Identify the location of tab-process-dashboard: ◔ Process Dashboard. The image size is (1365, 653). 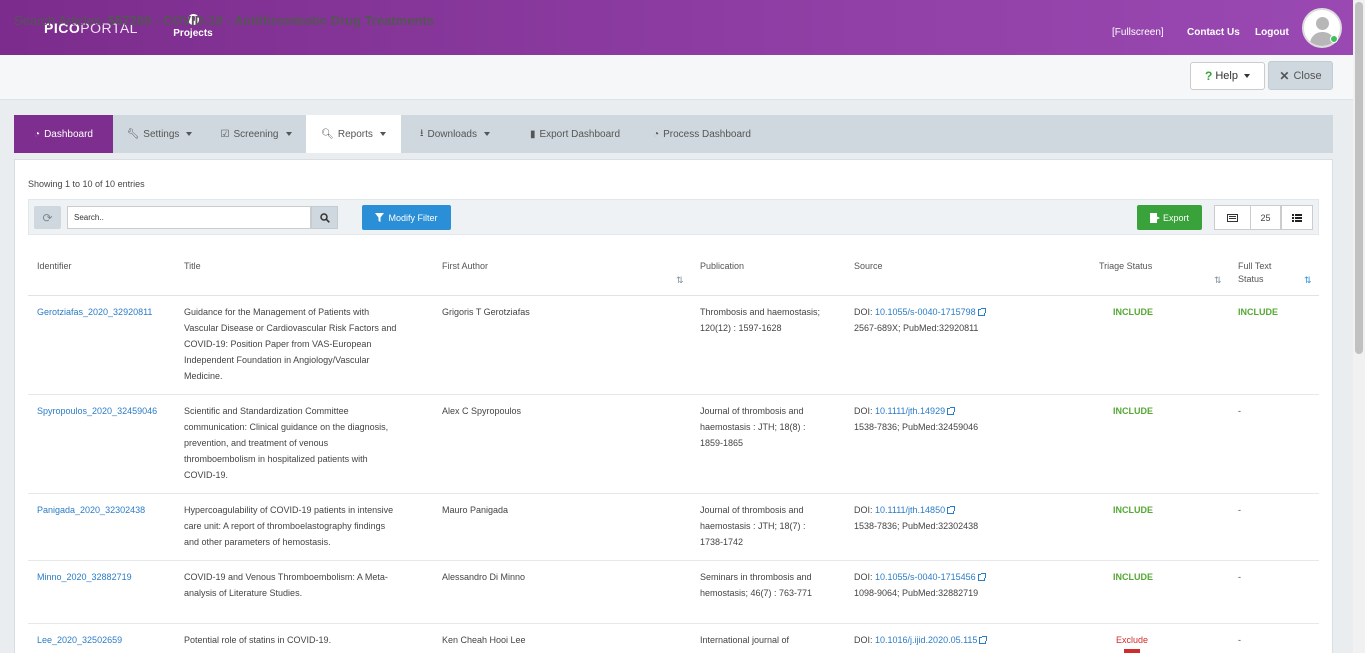
(702, 134).